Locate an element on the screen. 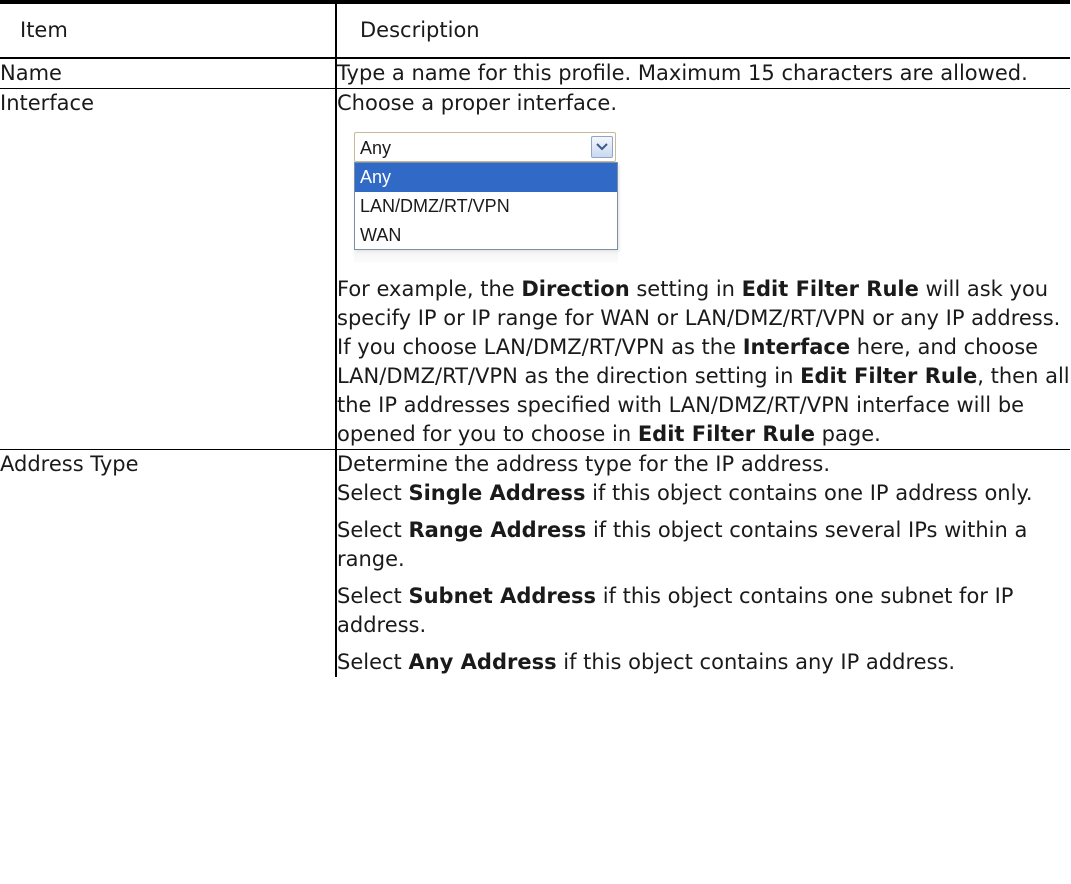 This screenshot has height=884, width=1071. interface-select: Any is located at coordinates (485, 147).